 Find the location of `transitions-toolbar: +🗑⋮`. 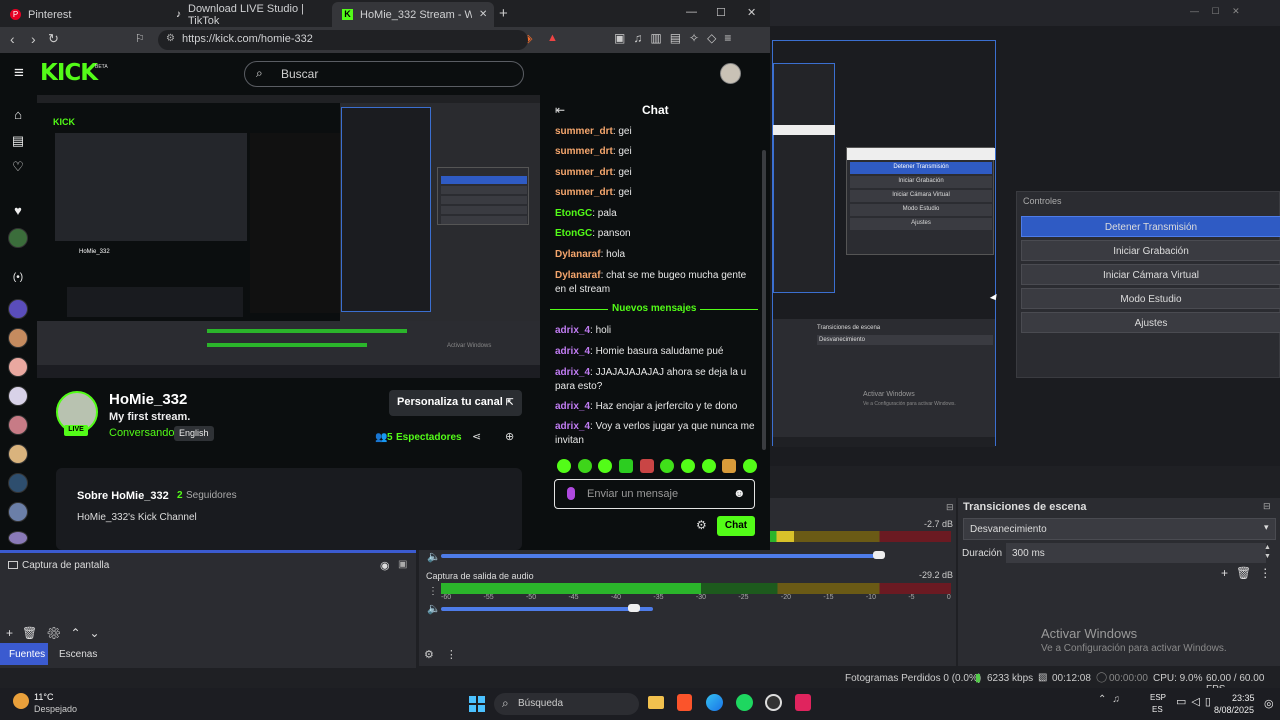

transitions-toolbar: +🗑⋮ is located at coordinates (1250, 573).